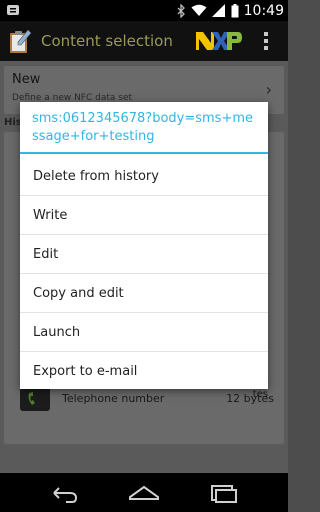 The width and height of the screenshot is (320, 512). I want to click on nxp-logo-icon, so click(219, 41).